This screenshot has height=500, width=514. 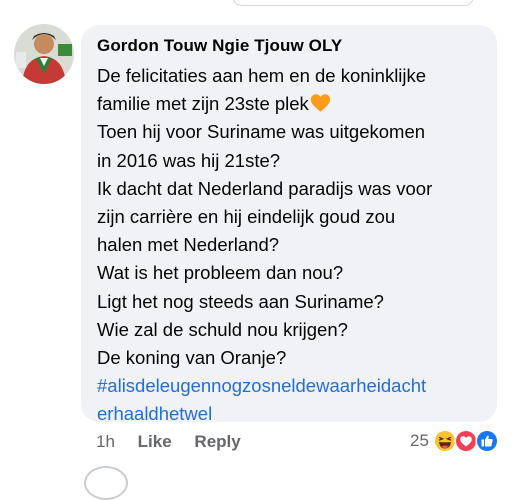 I want to click on avatar-photo, so click(x=44, y=54).